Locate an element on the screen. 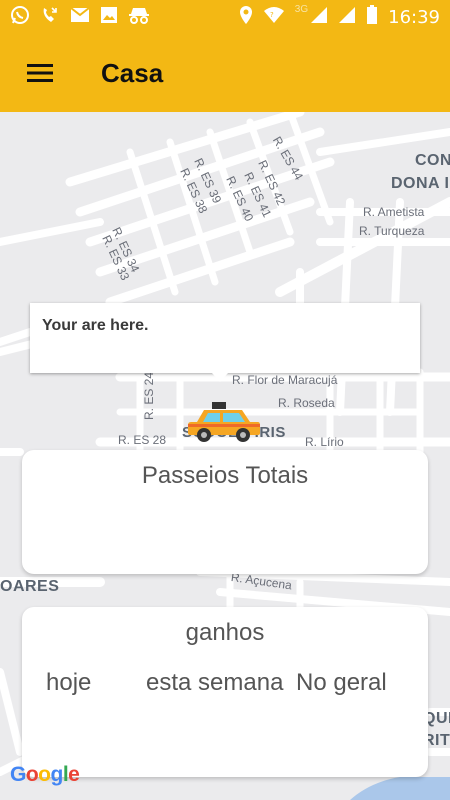  earnings-week-label: esta semana is located at coordinates (214, 683).